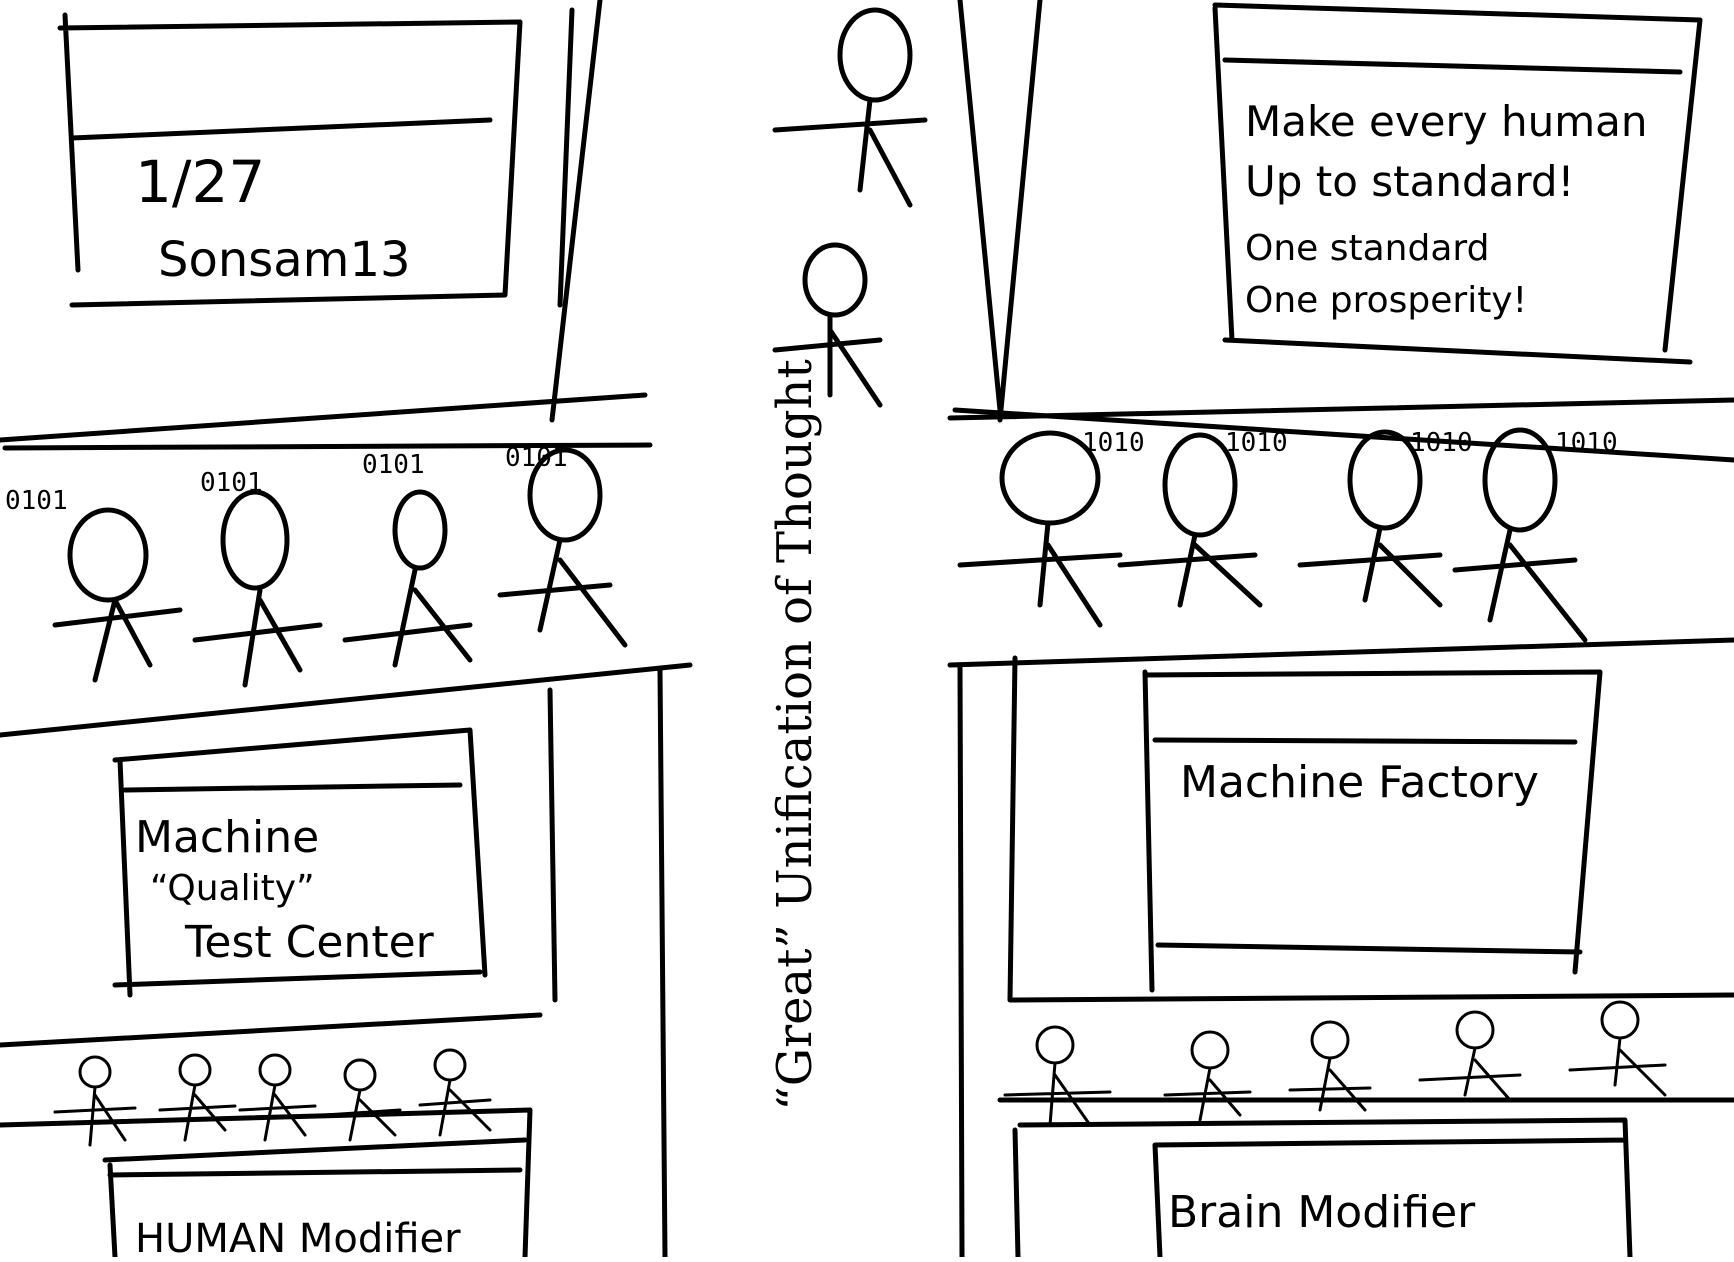 Image resolution: width=1734 pixels, height=1262 pixels. Describe the element at coordinates (1410, 181) in the screenshot. I see `slogan-line-2: Up to standard!` at that location.